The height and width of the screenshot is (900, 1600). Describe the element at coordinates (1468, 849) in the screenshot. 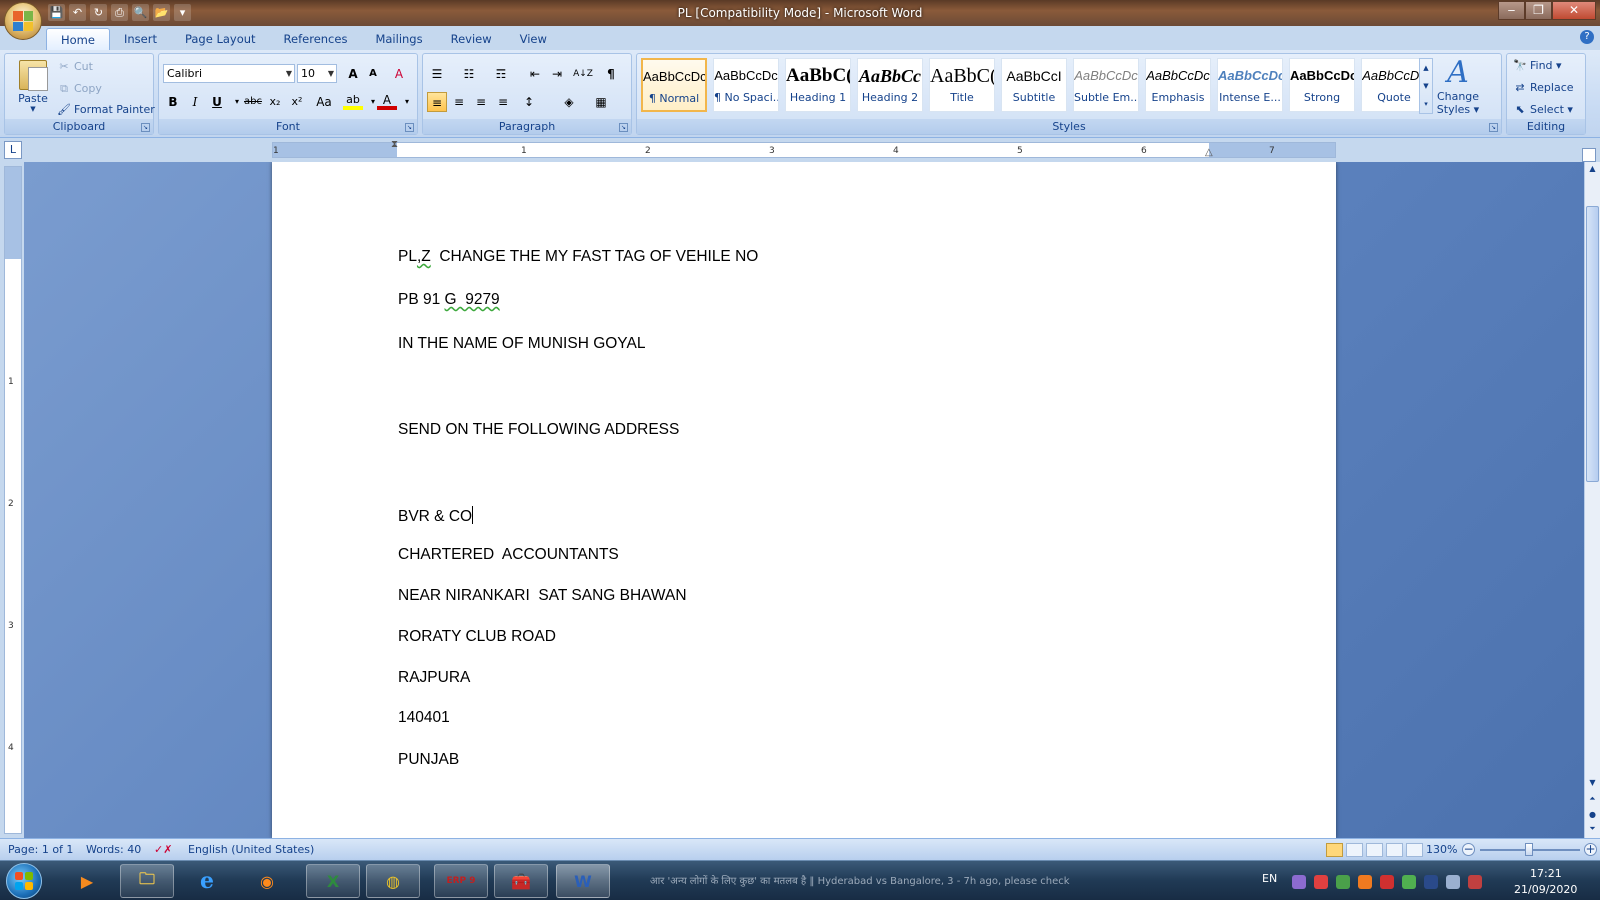

I see `zoom-out-button: −` at that location.